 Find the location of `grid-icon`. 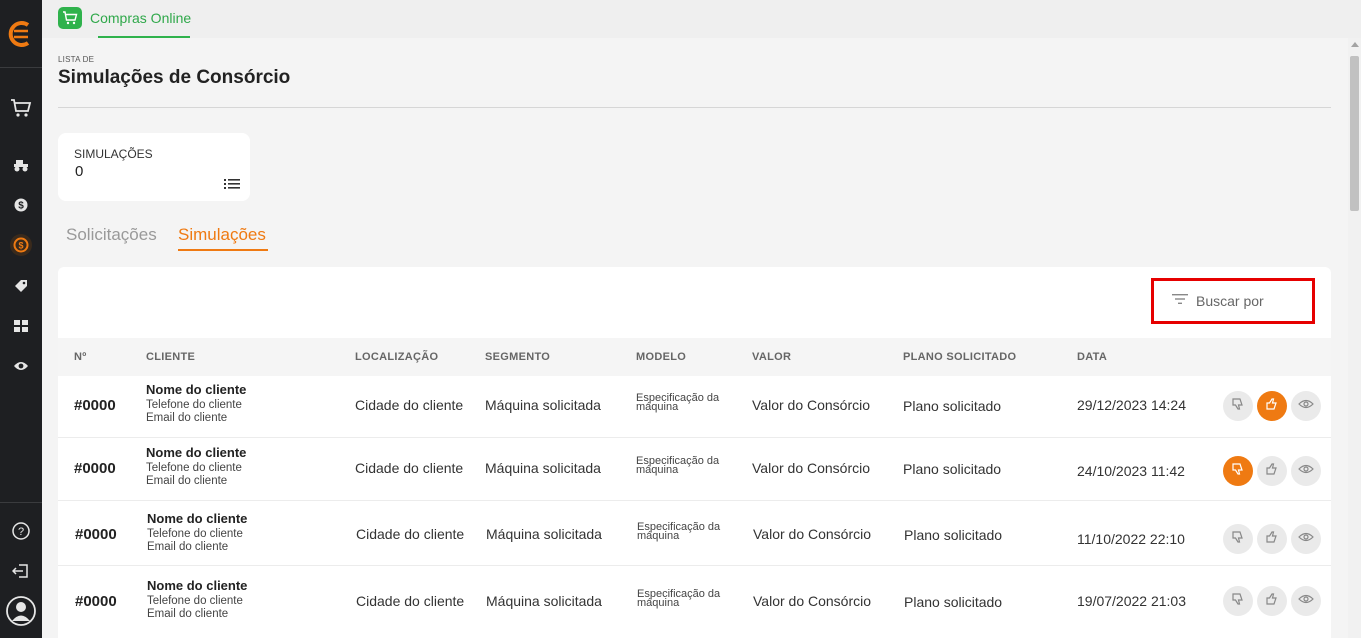

grid-icon is located at coordinates (21, 326).